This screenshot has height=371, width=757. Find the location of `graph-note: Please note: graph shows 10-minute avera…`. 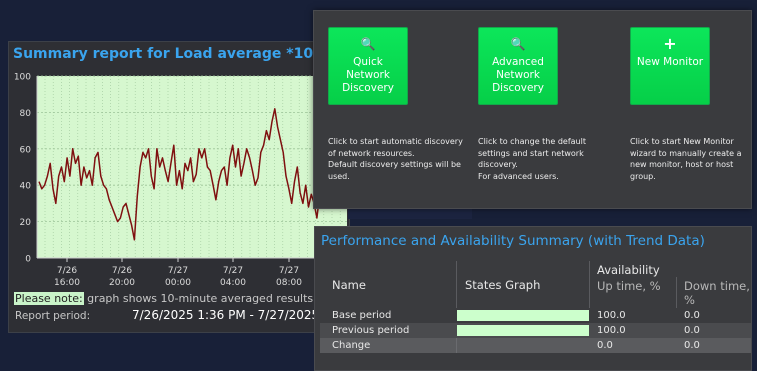

graph-note: Please note: graph shows 10-minute avera… is located at coordinates (183, 298).